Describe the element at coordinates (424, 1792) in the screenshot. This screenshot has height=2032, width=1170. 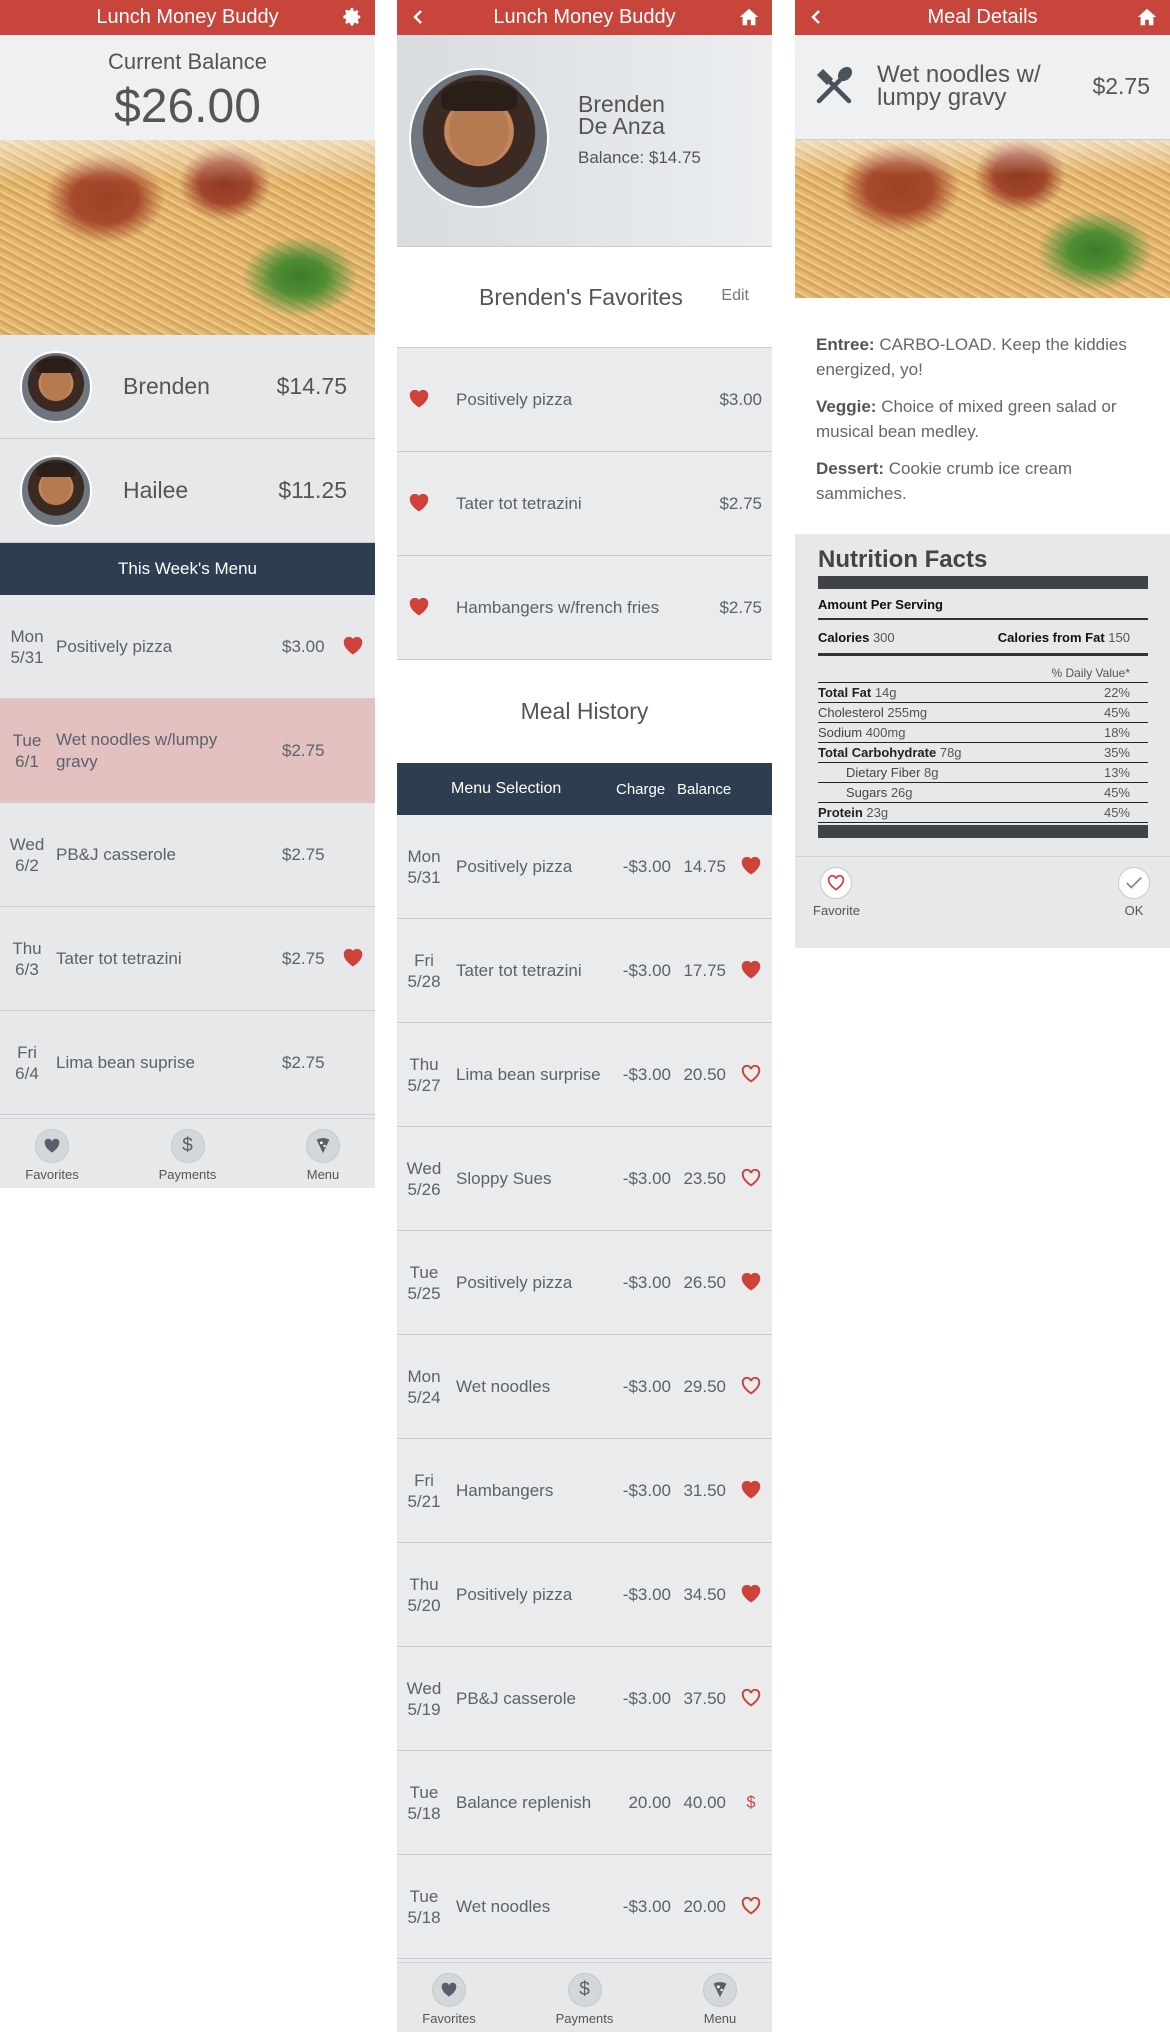
I see `history-day: Tue` at that location.